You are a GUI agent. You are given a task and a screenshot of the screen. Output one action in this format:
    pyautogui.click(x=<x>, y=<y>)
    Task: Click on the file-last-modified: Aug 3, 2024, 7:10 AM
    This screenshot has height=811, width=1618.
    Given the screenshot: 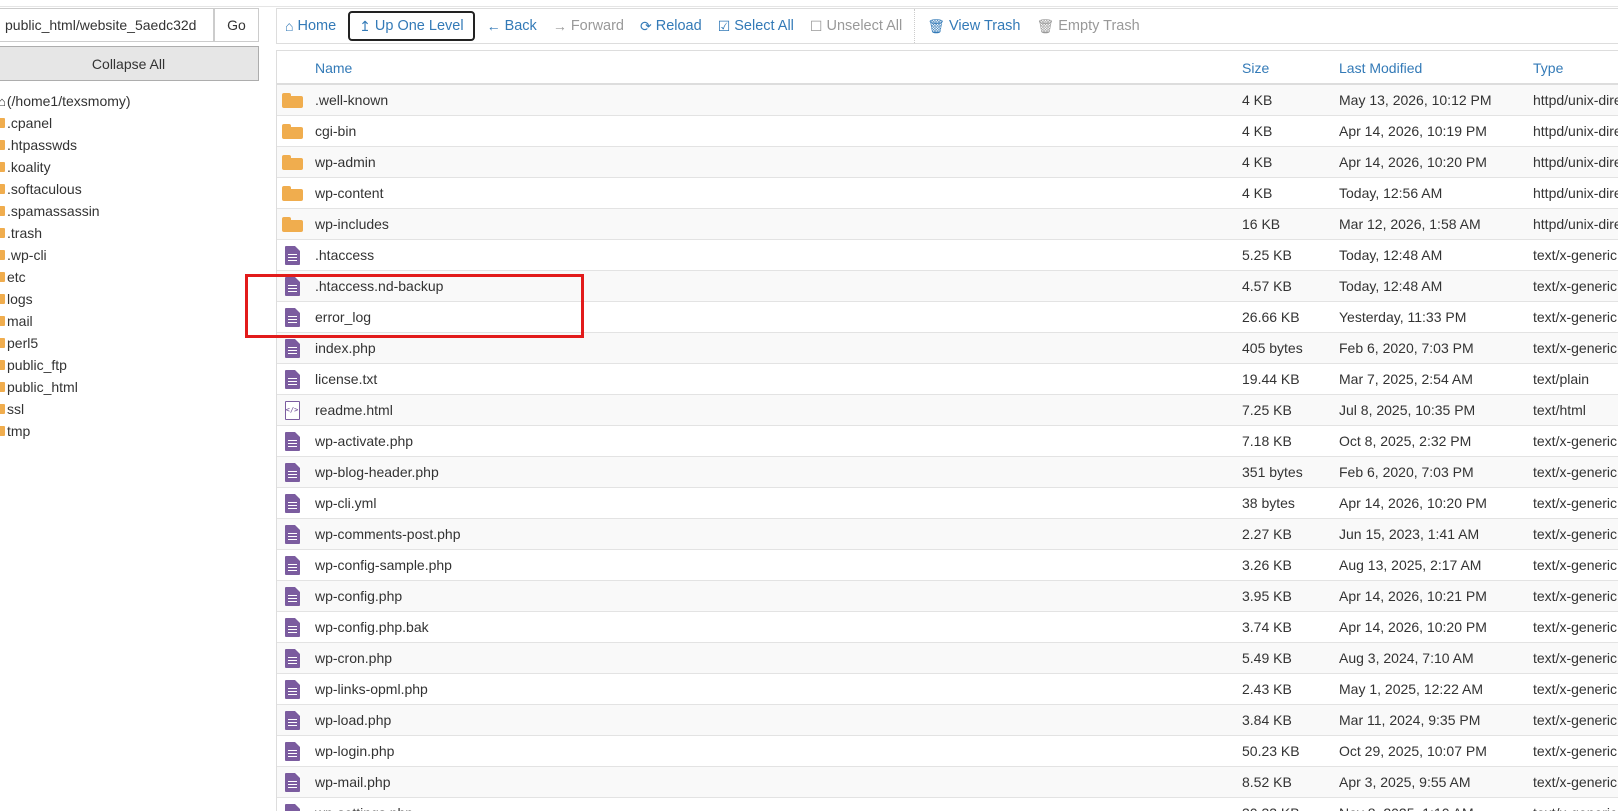 What is the action you would take?
    pyautogui.click(x=1406, y=658)
    